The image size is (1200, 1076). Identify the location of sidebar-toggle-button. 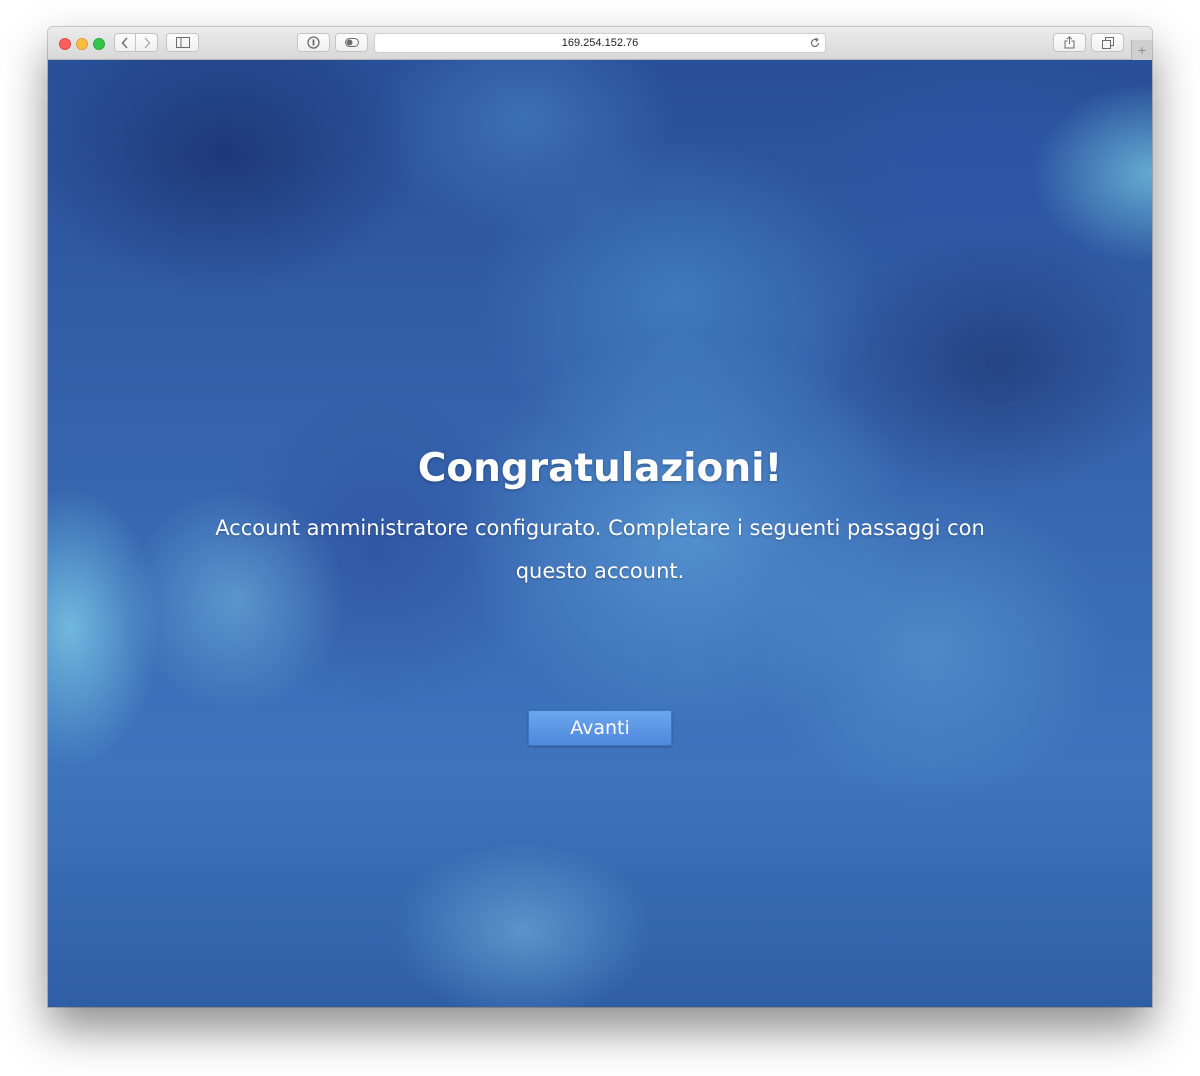
(182, 42).